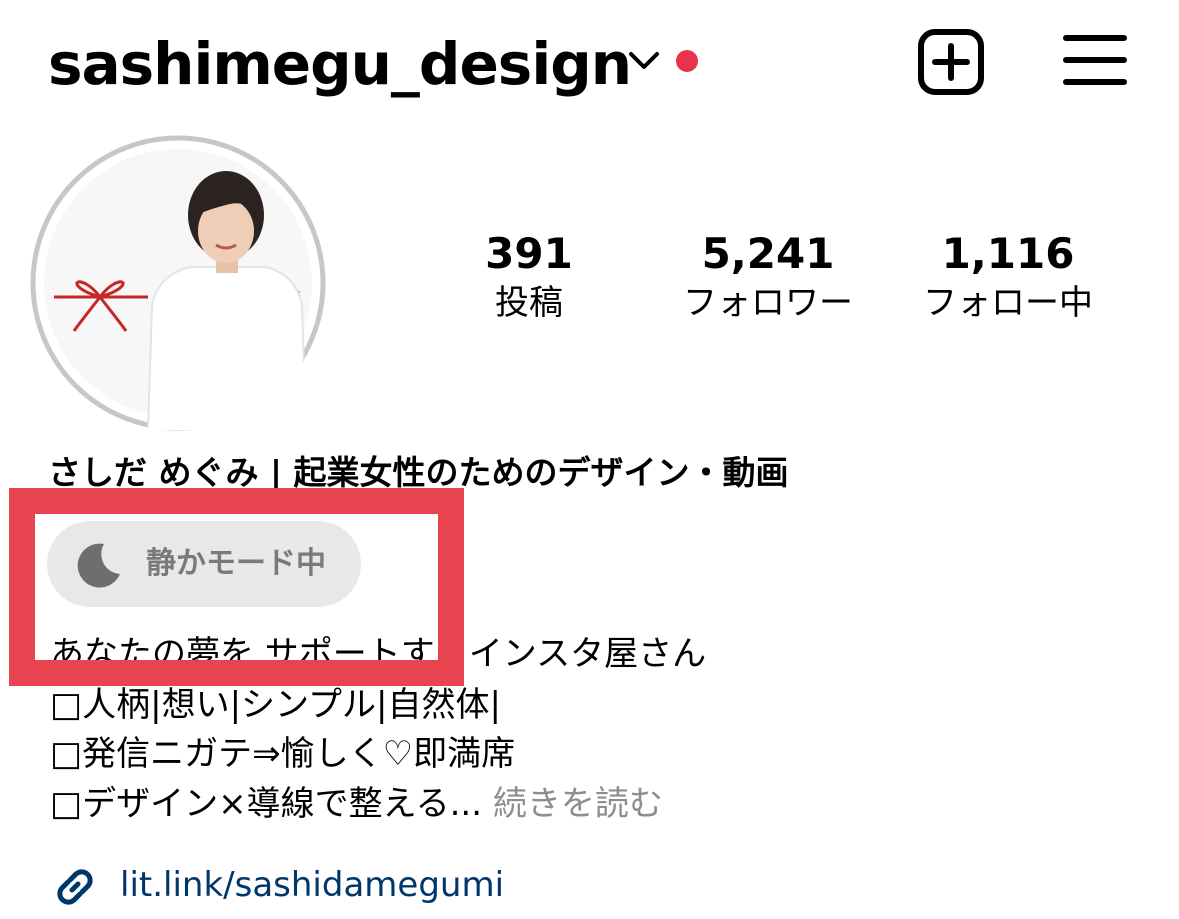  What do you see at coordinates (1008, 253) in the screenshot?
I see `following-count: 1,116` at bounding box center [1008, 253].